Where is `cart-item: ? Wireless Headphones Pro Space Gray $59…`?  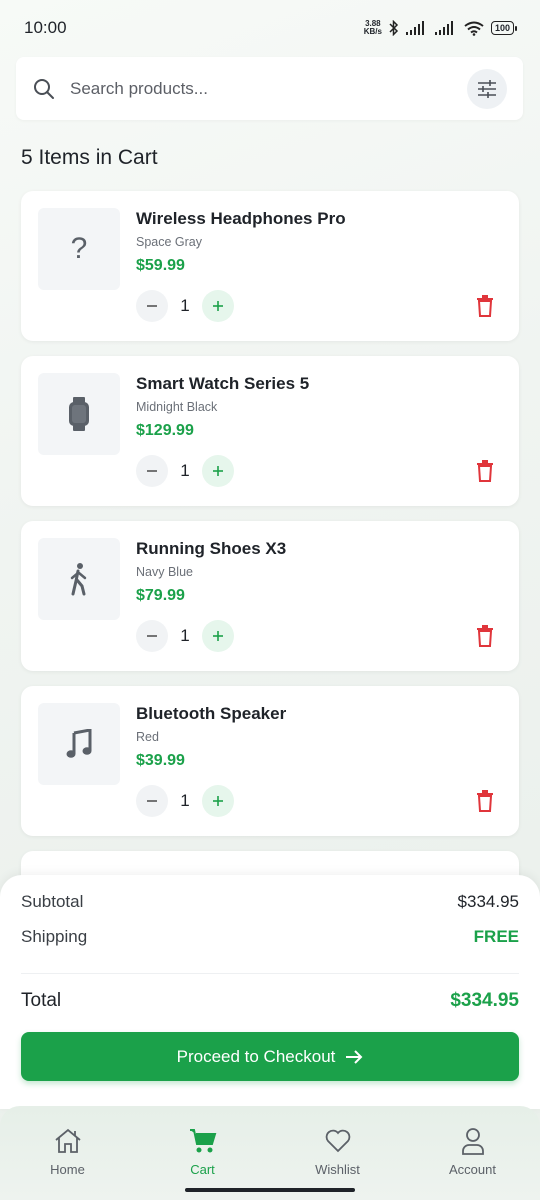 cart-item: ? Wireless Headphones Pro Space Gray $59… is located at coordinates (270, 266).